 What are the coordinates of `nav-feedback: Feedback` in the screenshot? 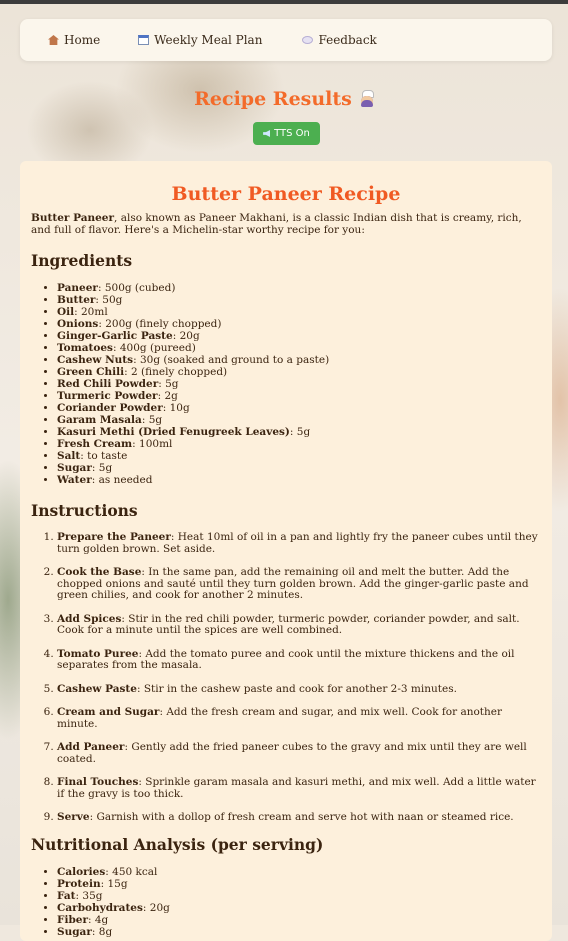 It's located at (339, 40).